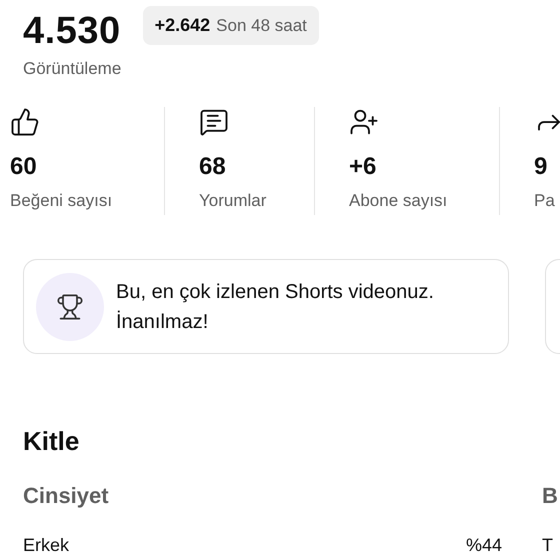 This screenshot has height=560, width=560. What do you see at coordinates (51, 441) in the screenshot?
I see `section-title: Kitle` at bounding box center [51, 441].